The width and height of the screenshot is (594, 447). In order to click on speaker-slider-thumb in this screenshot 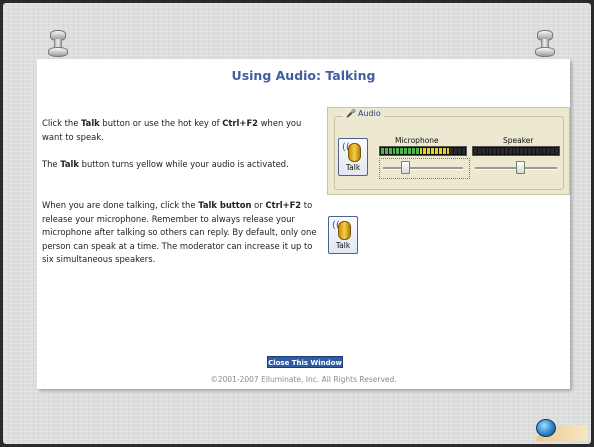, I will do `click(520, 167)`.